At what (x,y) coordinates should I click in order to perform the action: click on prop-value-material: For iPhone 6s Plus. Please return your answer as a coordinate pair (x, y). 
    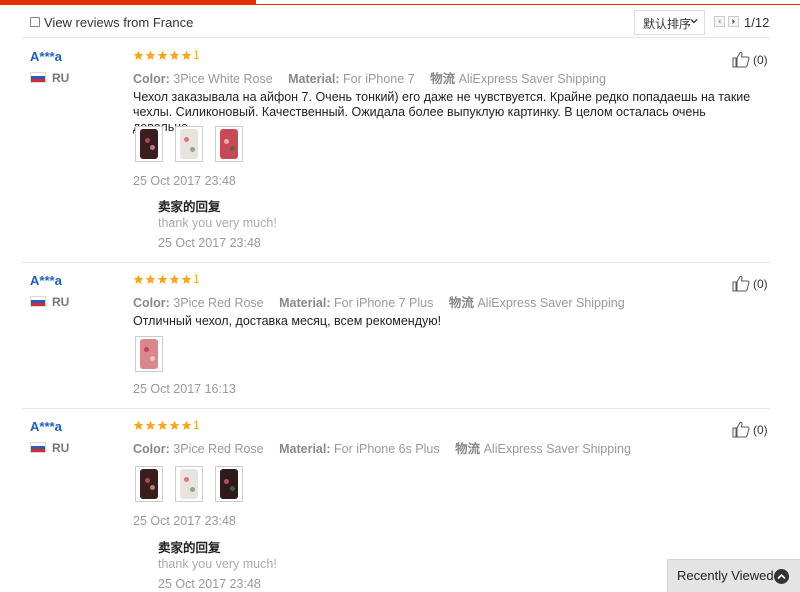
    Looking at the image, I should click on (387, 449).